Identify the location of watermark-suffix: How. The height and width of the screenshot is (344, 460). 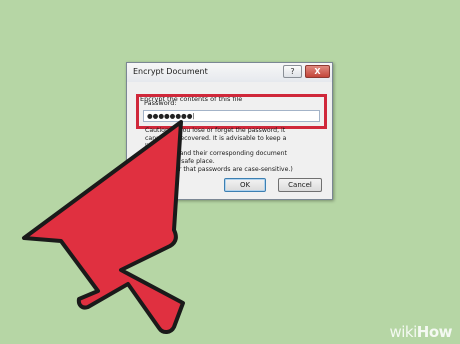
(434, 332).